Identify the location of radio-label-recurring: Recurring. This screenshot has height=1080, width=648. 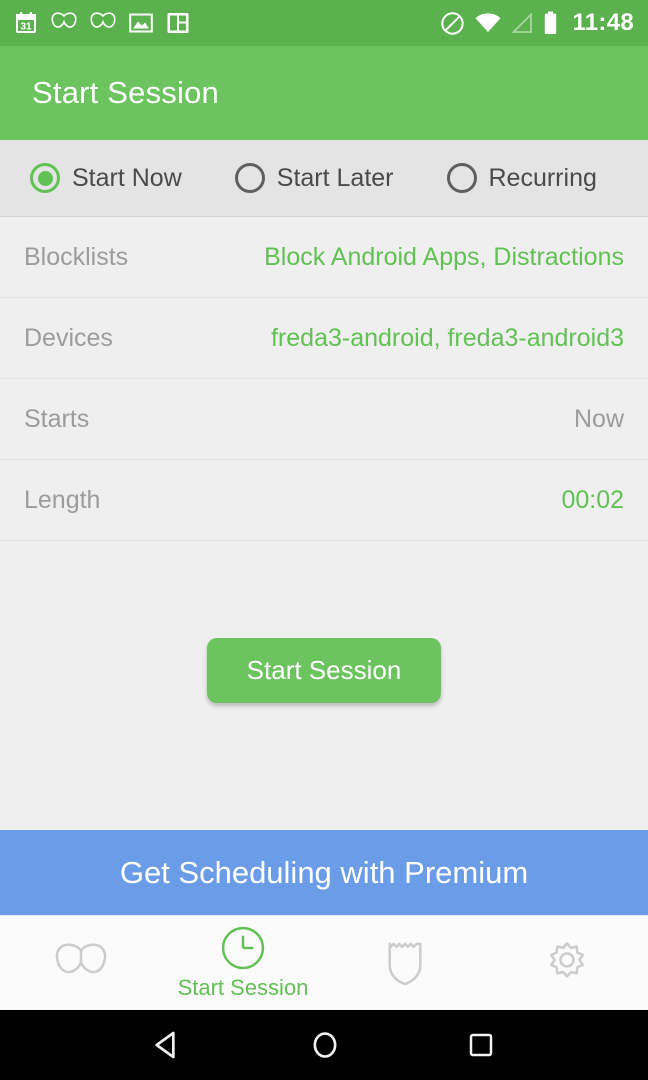
(542, 177).